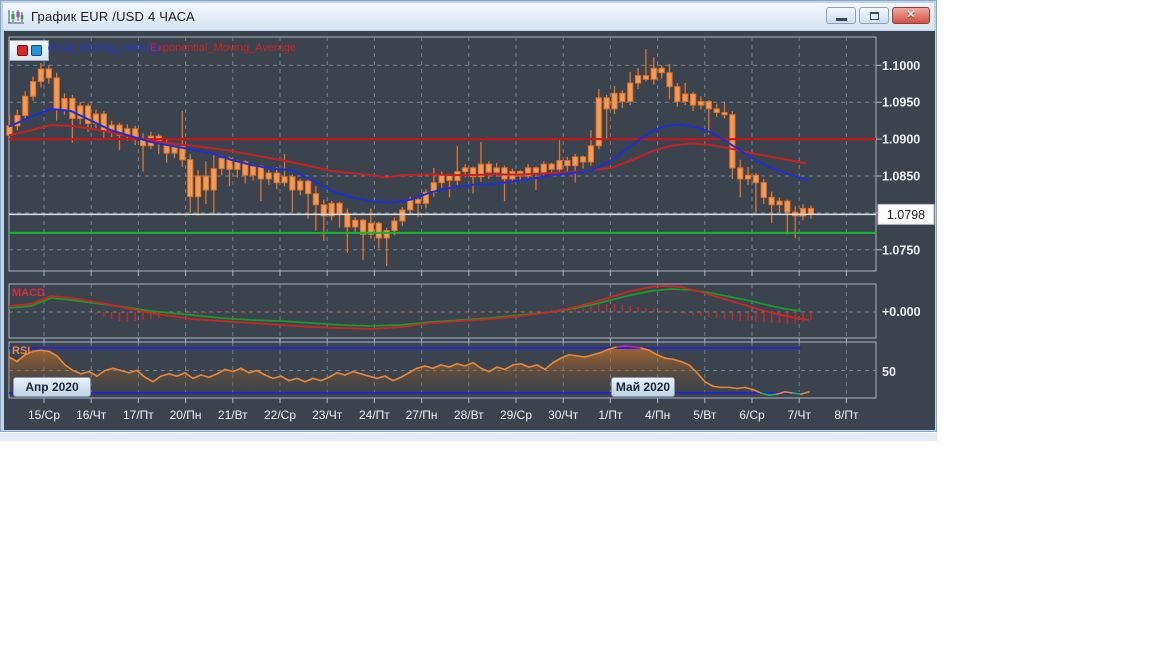  I want to click on current-price-label: 1.0798, so click(906, 214).